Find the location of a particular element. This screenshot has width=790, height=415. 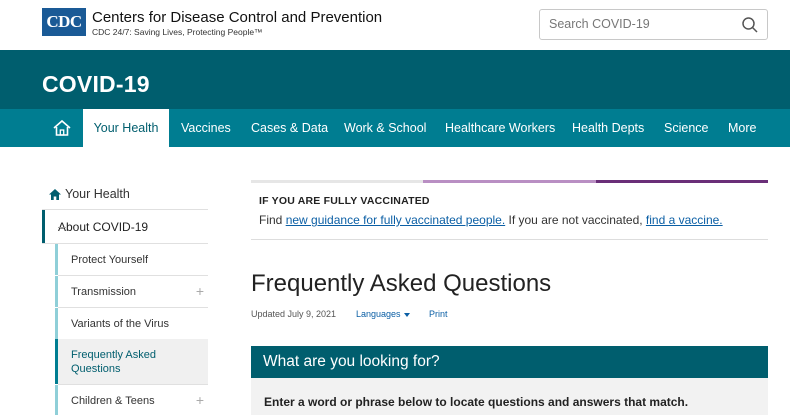

sidebar-item-variants: Variants of the Virus is located at coordinates (131, 323).